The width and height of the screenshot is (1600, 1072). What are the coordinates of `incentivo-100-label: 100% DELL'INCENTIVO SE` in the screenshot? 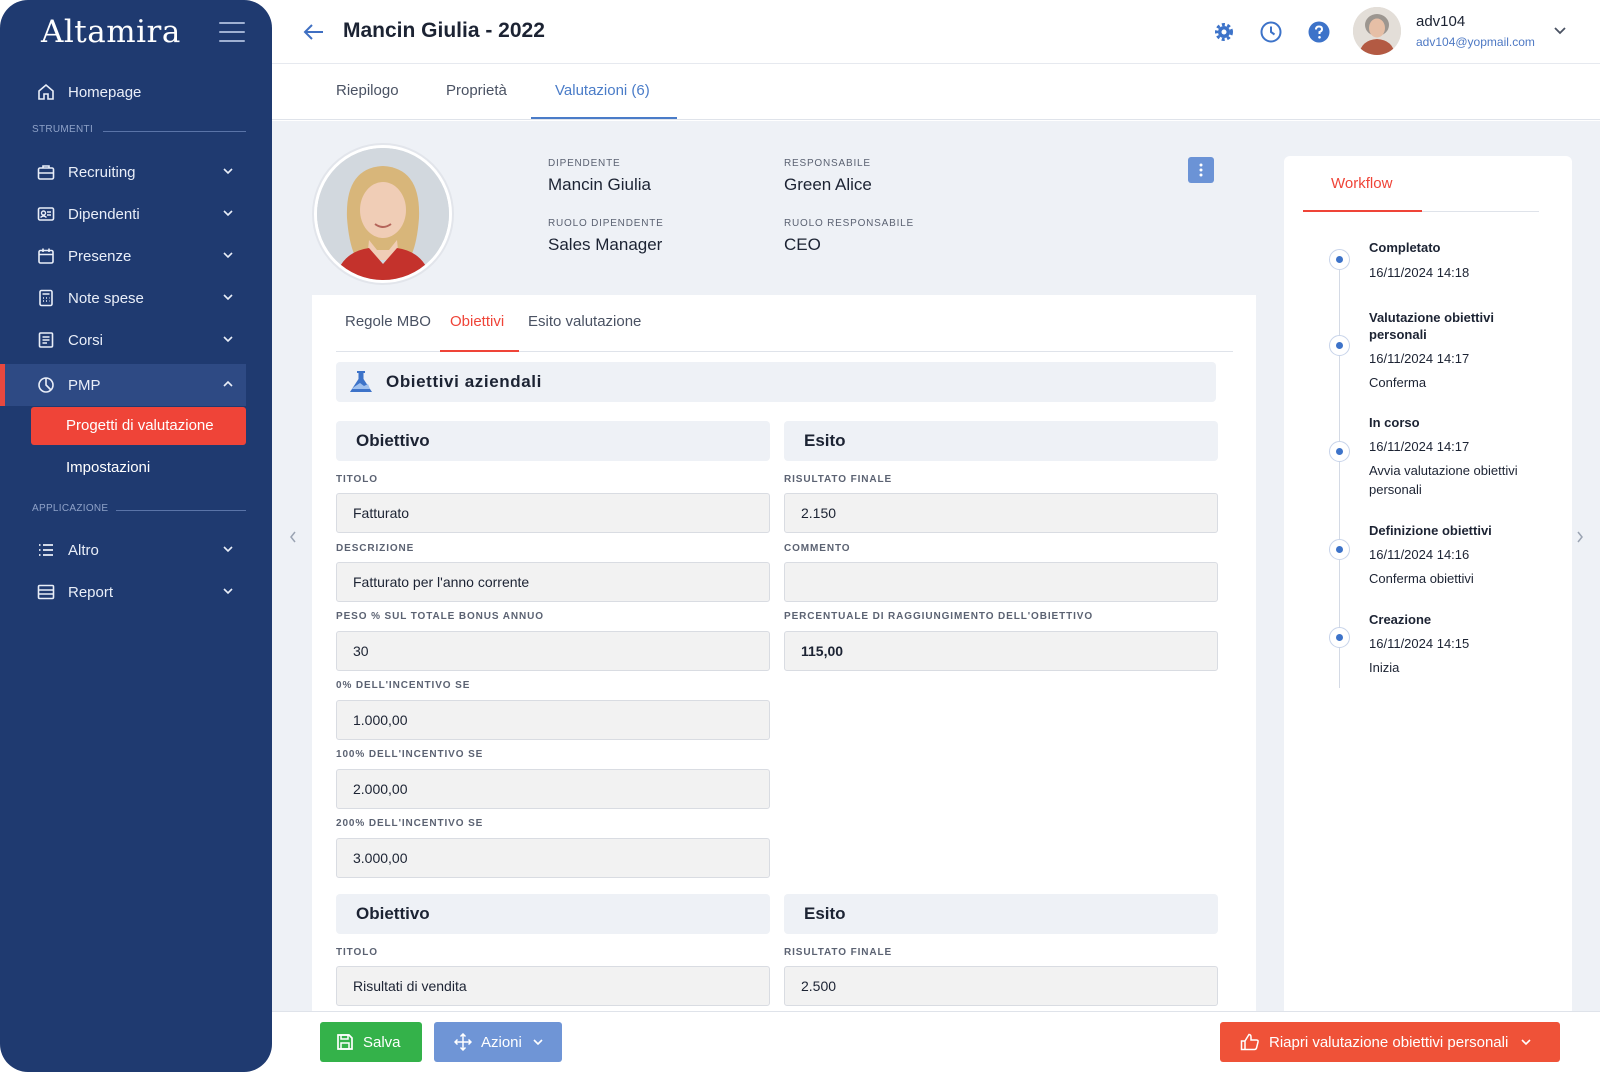 It's located at (410, 754).